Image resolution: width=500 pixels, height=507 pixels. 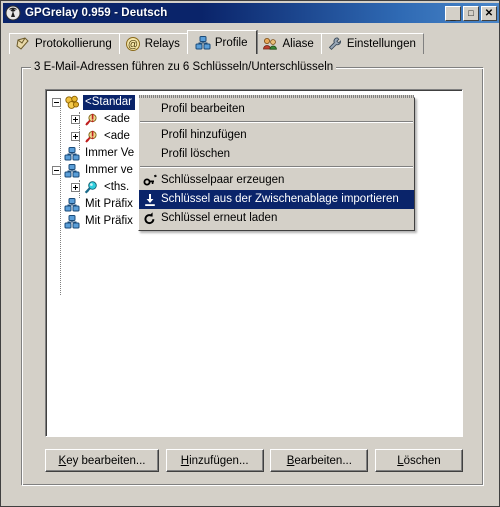 What do you see at coordinates (298, 44) in the screenshot?
I see `tab-label: Aliase` at bounding box center [298, 44].